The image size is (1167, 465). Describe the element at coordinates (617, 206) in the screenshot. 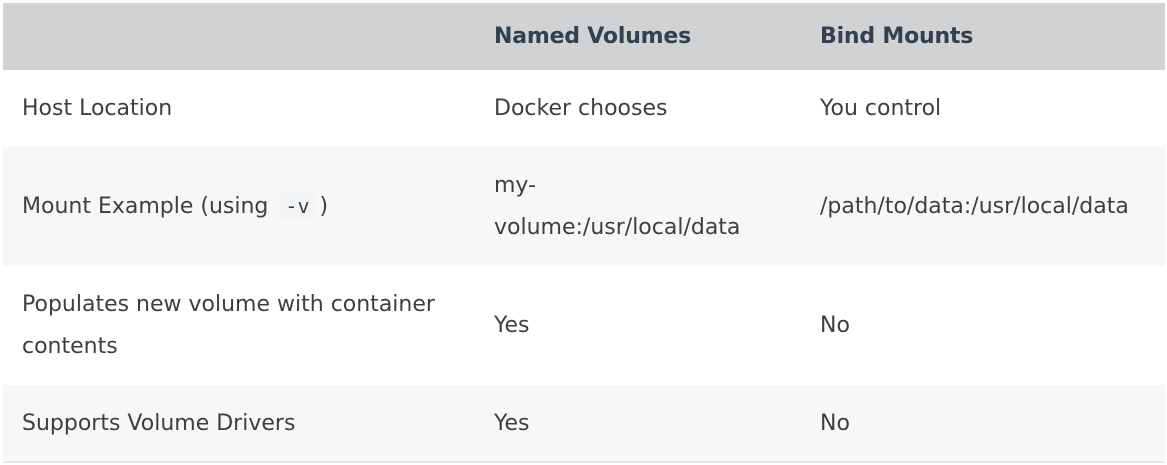

I see `named-volume-example: my-volume:/usr/local/data` at that location.